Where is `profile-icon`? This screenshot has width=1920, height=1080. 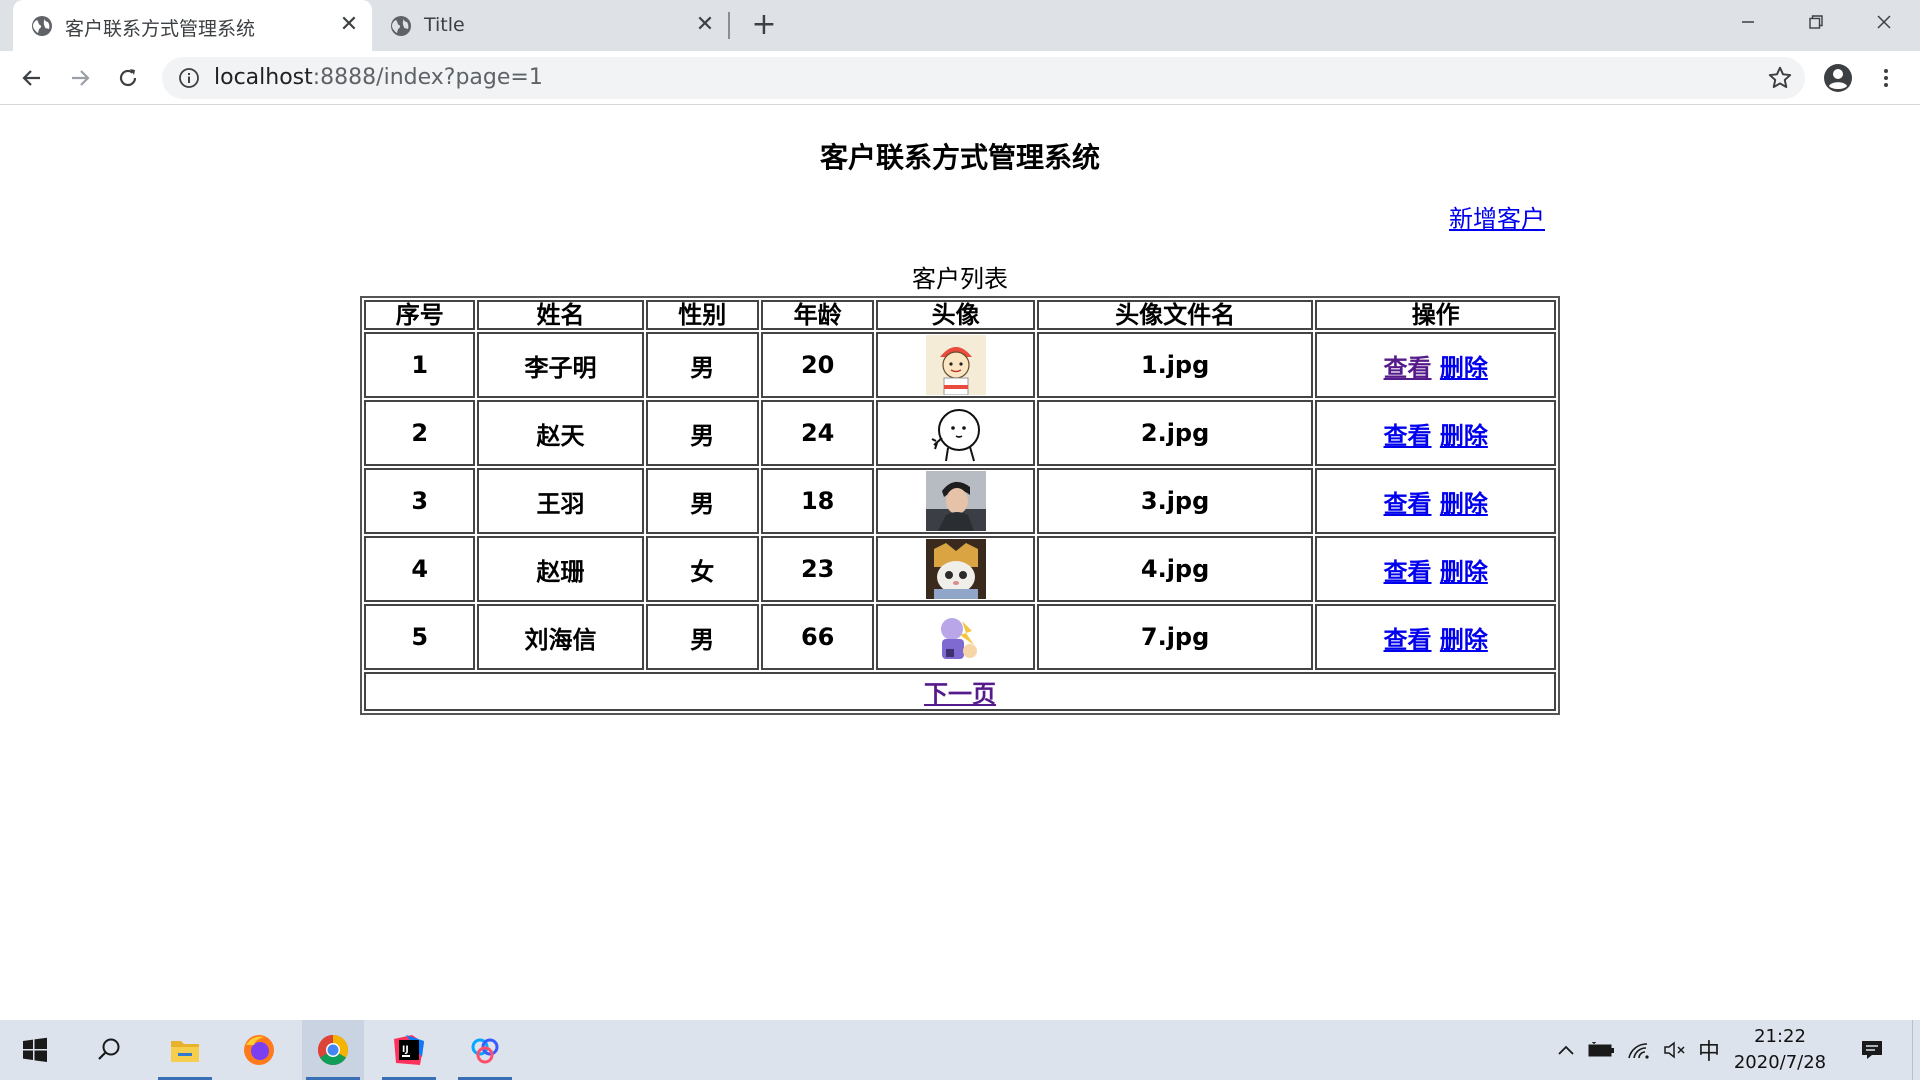
profile-icon is located at coordinates (1838, 78).